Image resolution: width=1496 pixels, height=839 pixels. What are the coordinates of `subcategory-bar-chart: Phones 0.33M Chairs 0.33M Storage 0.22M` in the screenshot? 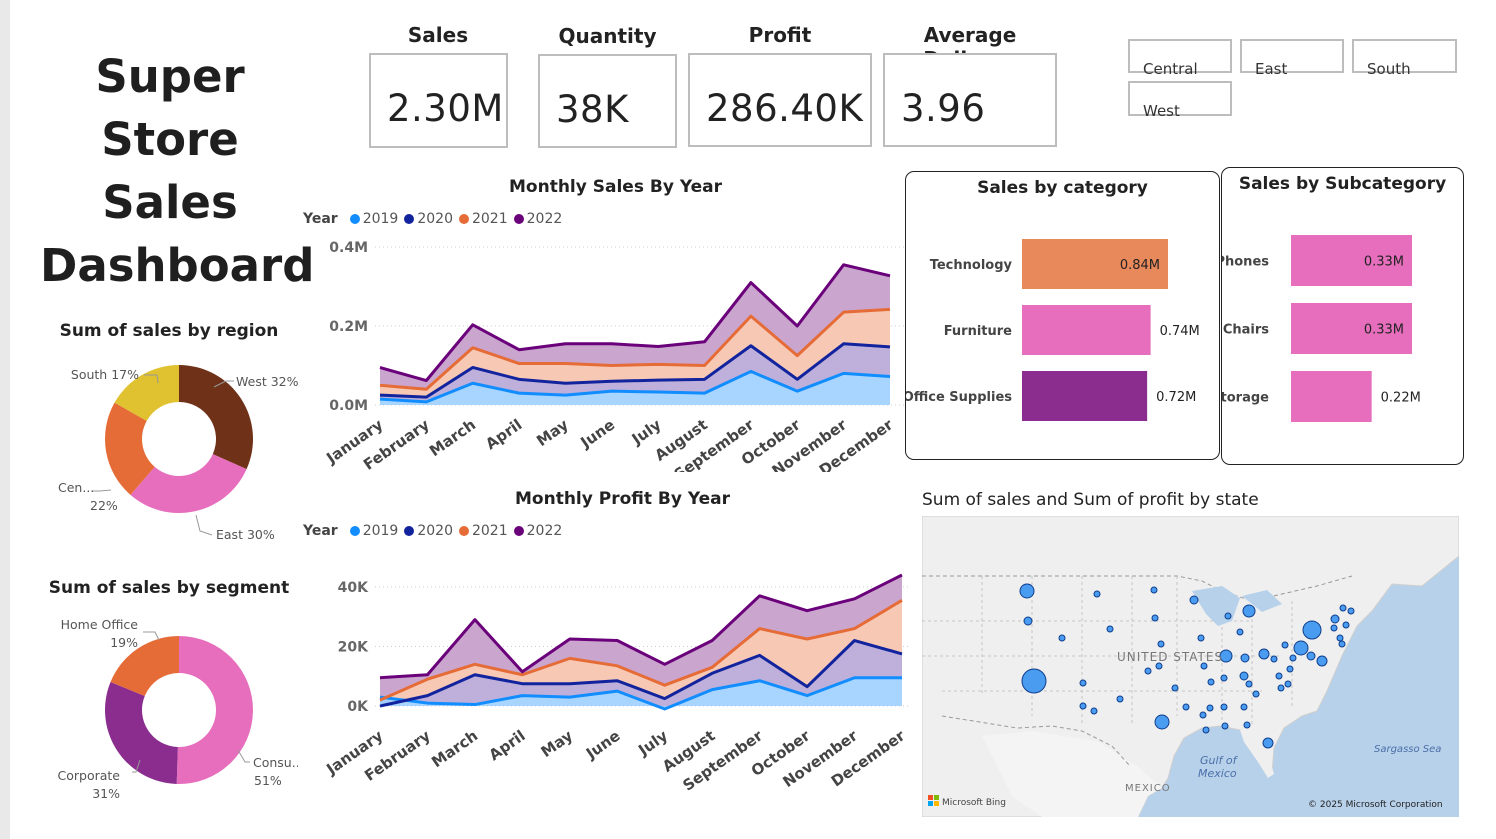 It's located at (1342, 323).